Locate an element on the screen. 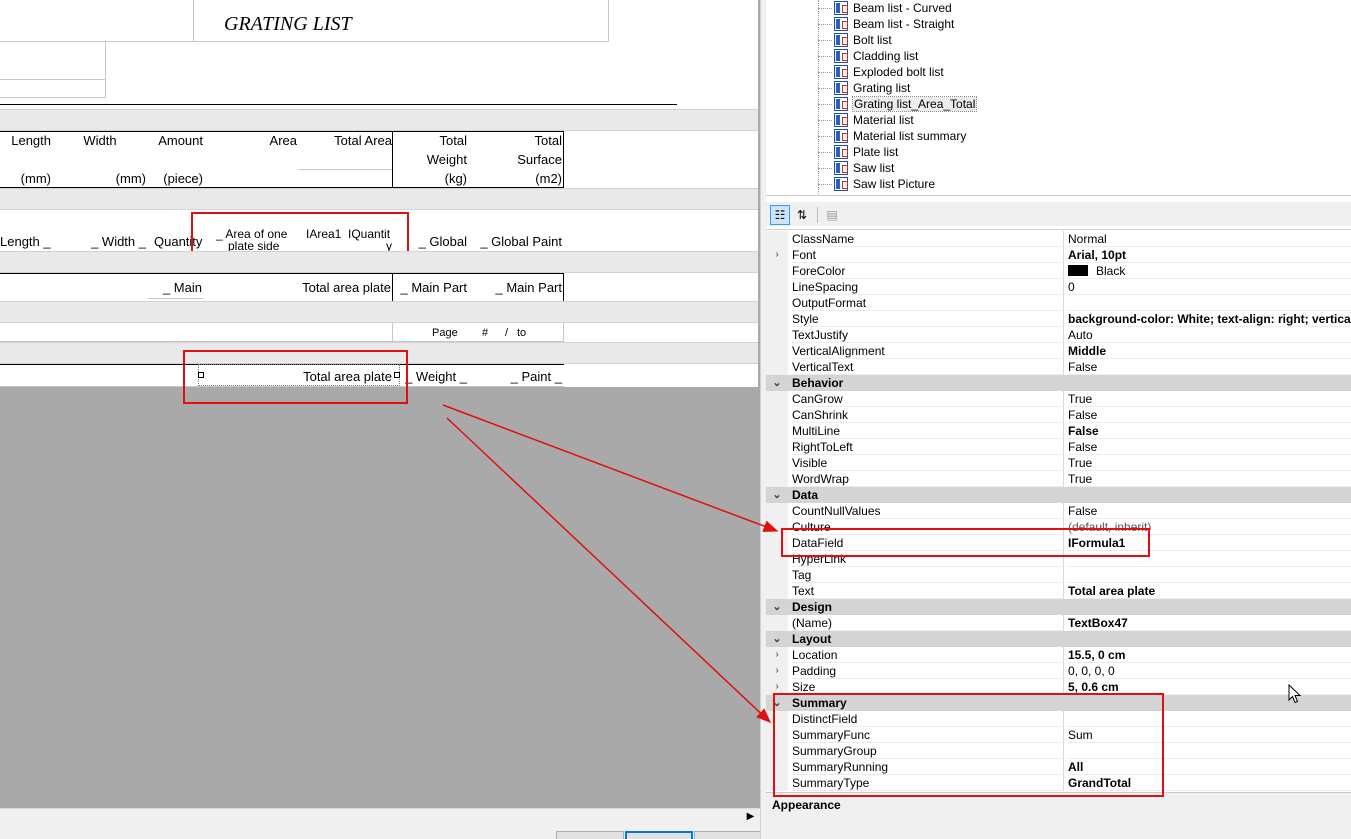  property-row: CountNullValues False is located at coordinates (1058, 511).